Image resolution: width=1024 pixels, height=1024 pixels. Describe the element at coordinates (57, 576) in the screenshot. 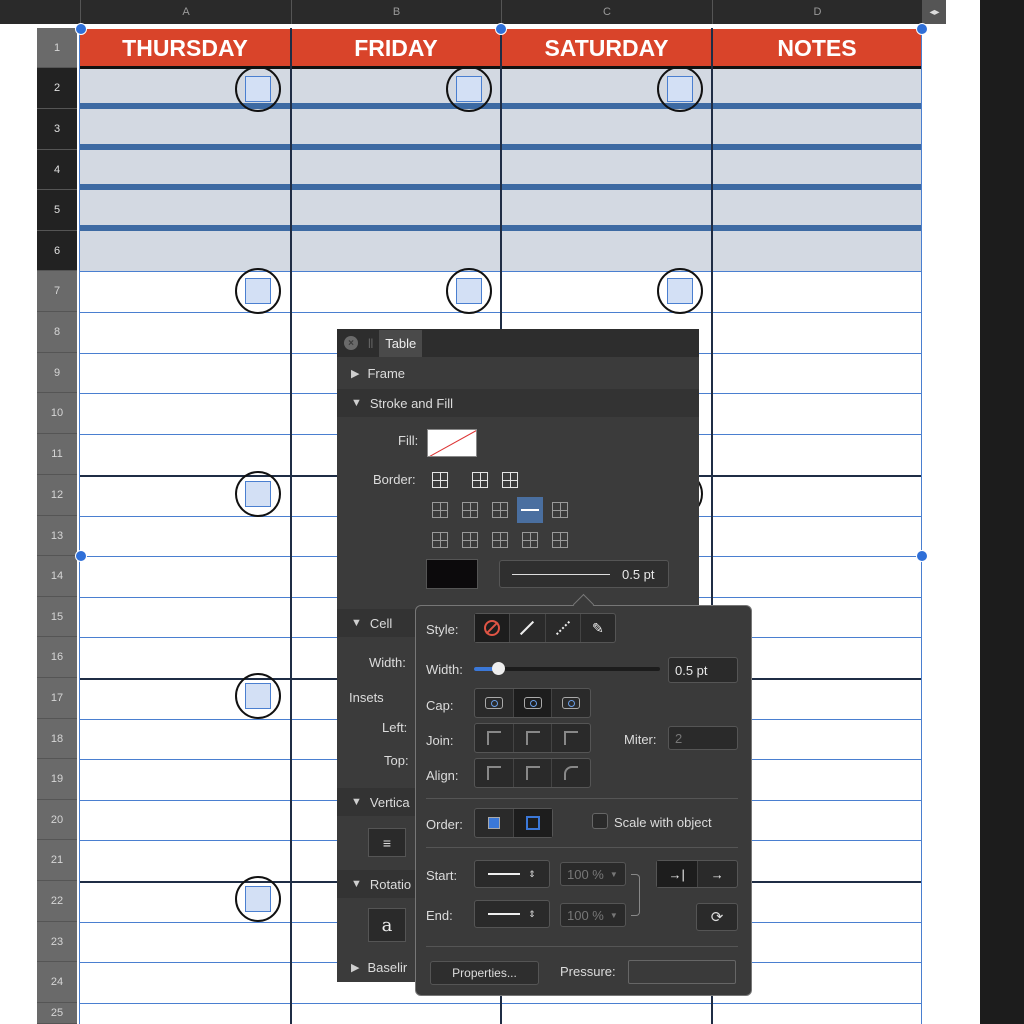

I see `row-header: 14` at that location.